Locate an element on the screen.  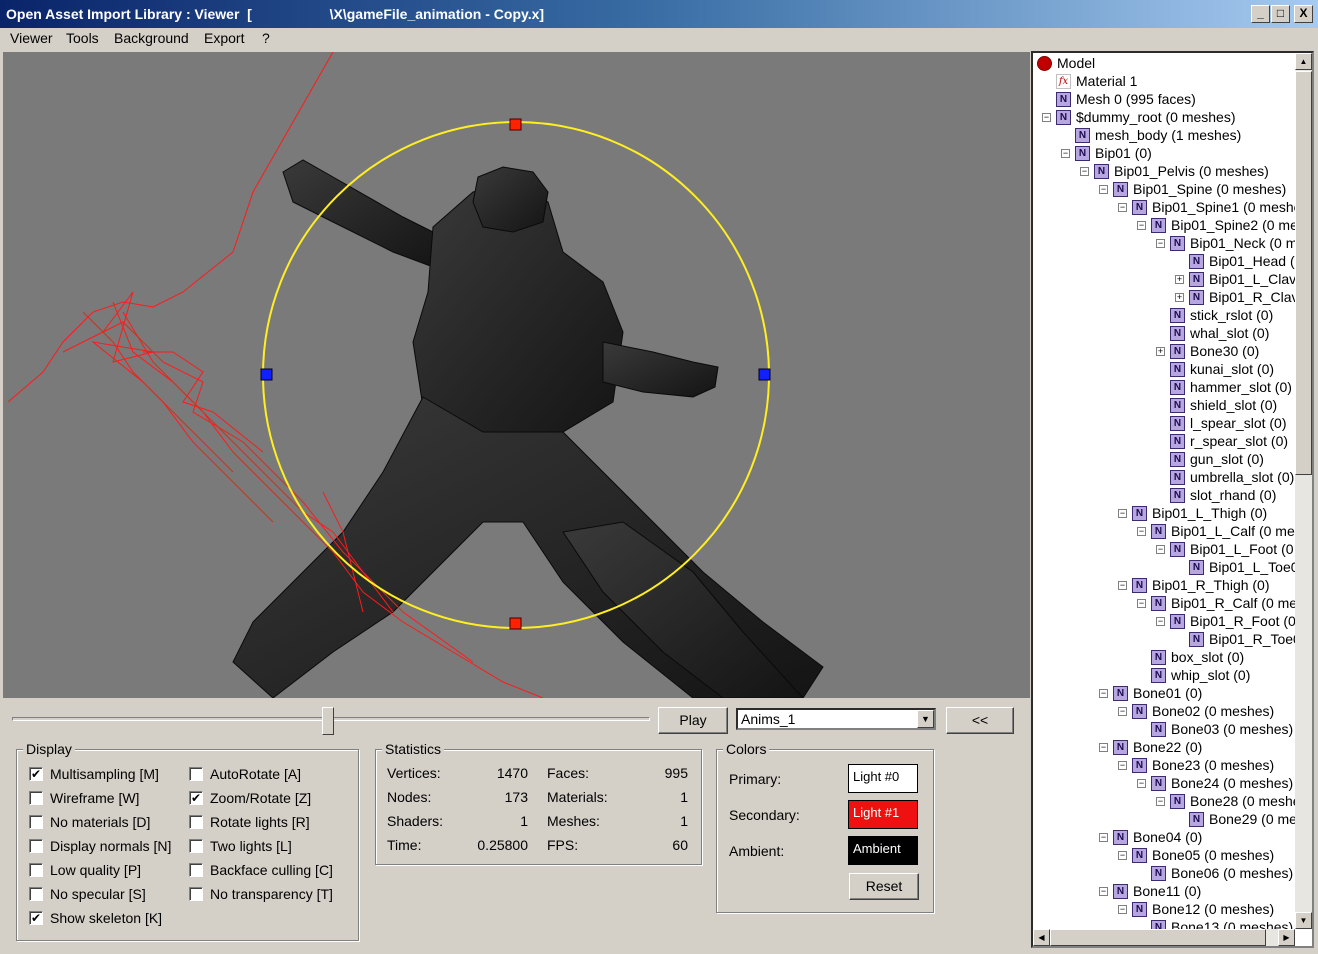
tree-node-label: Bip01_R_Calf (0 mes is located at coordinates (1233, 603).